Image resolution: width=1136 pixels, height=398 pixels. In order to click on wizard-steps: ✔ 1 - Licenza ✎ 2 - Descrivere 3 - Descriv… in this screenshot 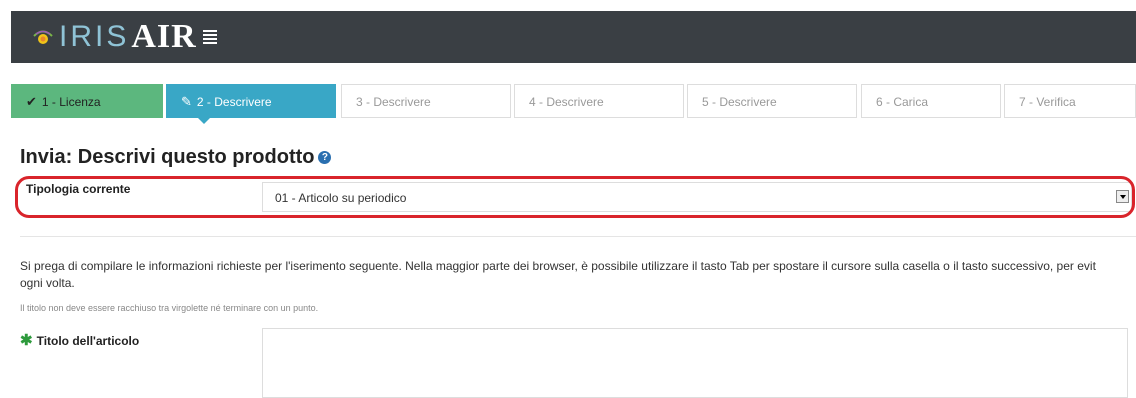, I will do `click(573, 104)`.